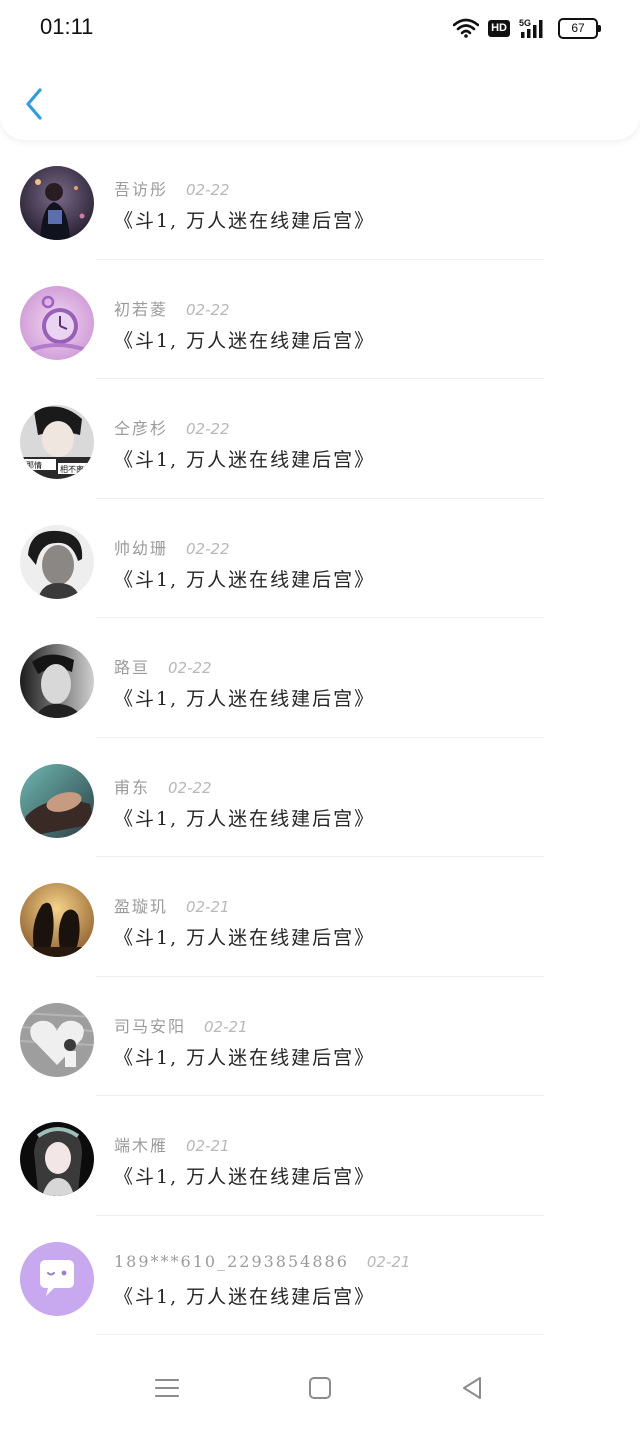 This screenshot has width=640, height=1433. I want to click on menu-icon, so click(167, 1388).